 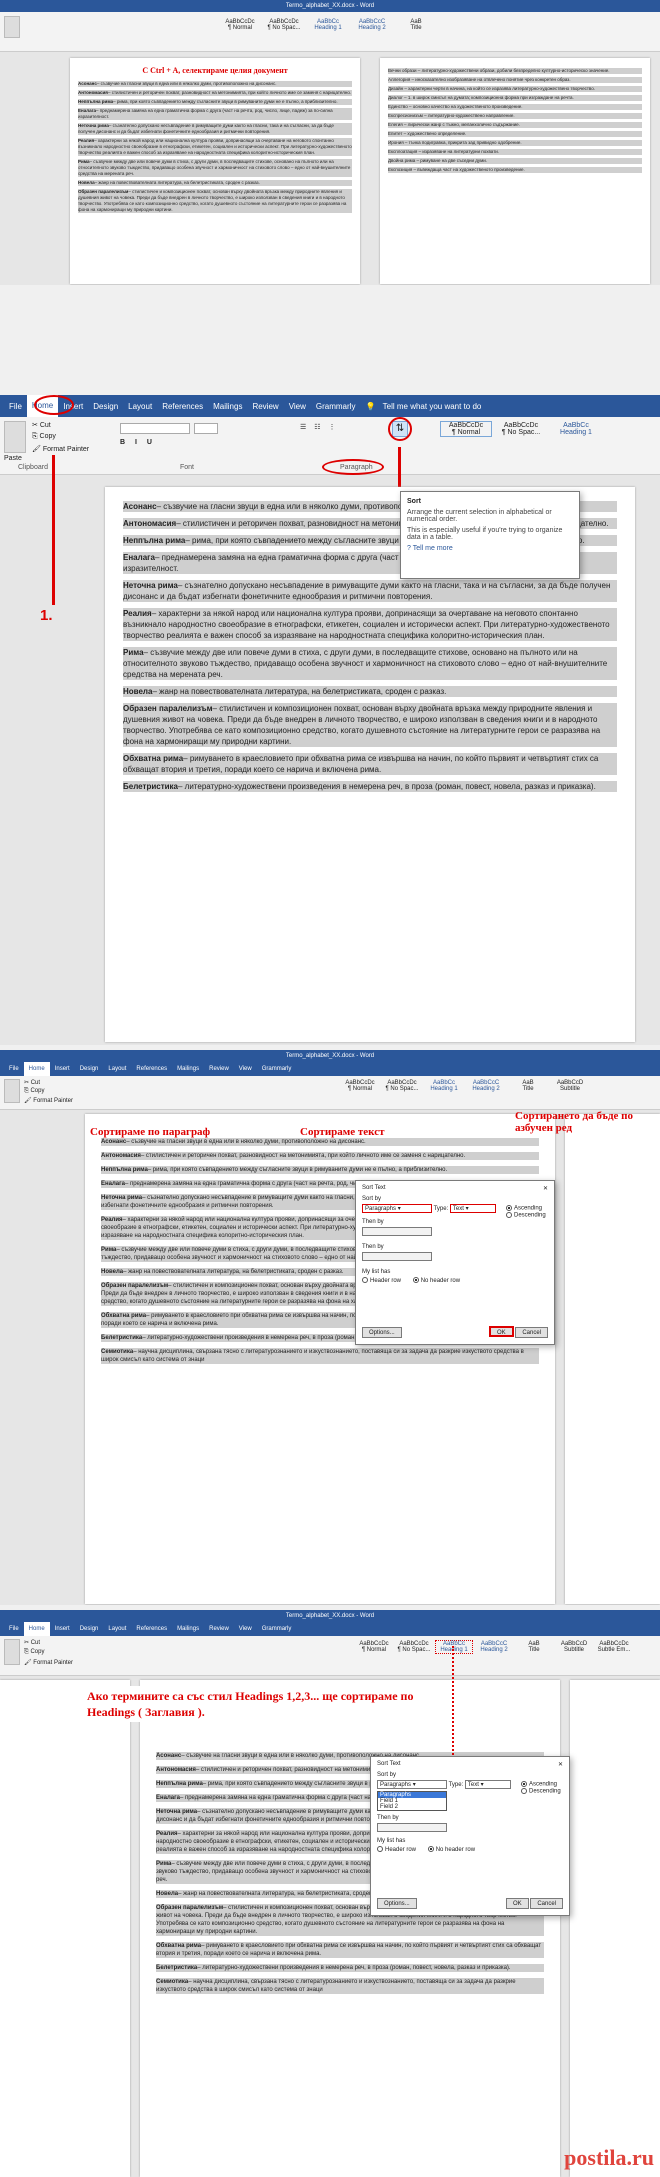 I want to click on tell-me-more-link: ? Tell me more, so click(x=490, y=548).